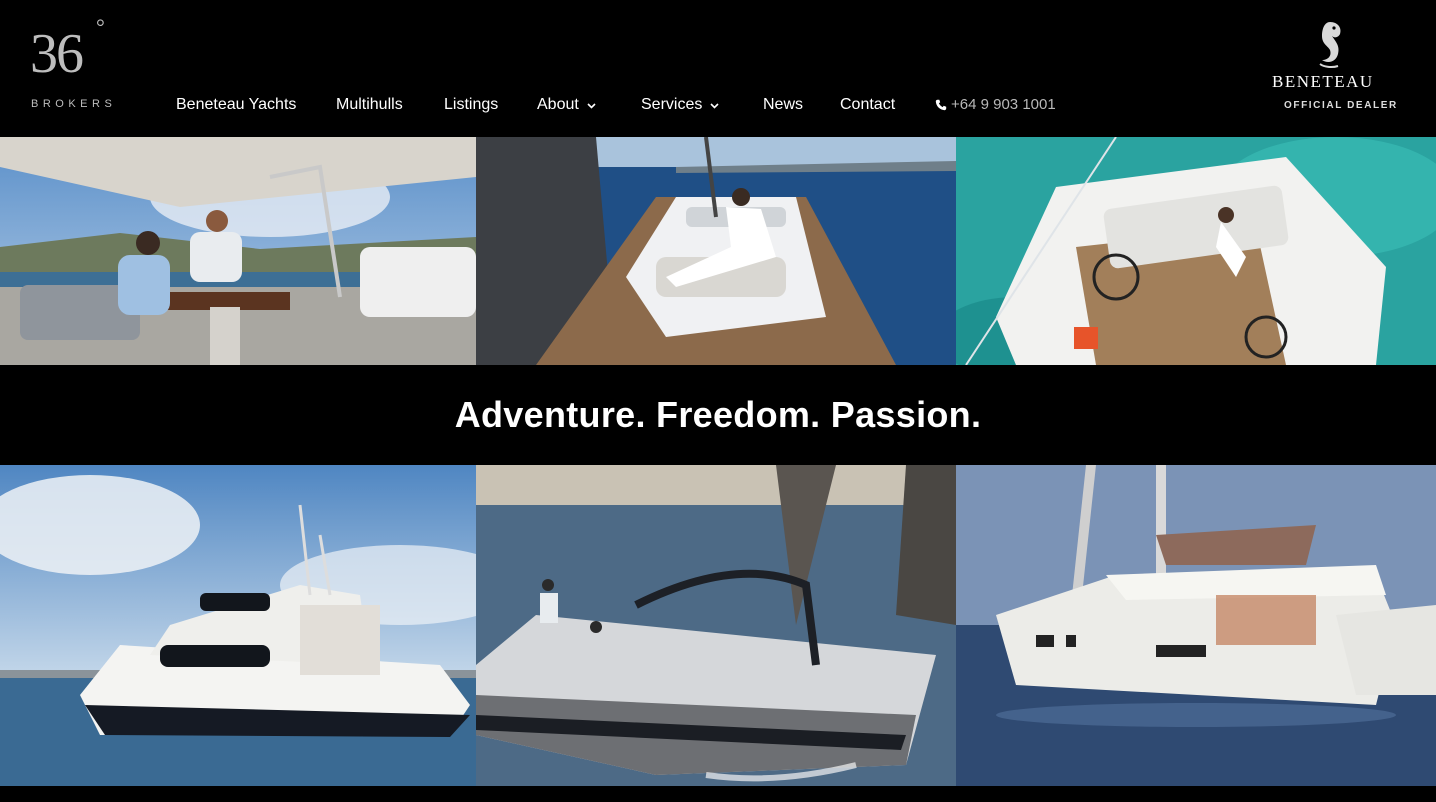 This screenshot has width=1436, height=802. I want to click on photo-aerial-sailboat, so click(1196, 251).